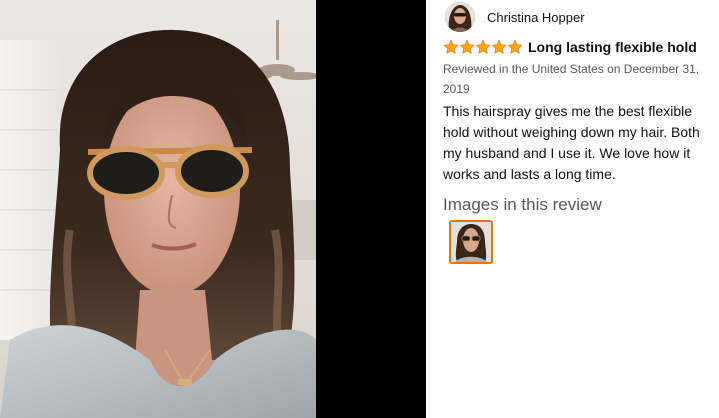  What do you see at coordinates (536, 17) in the screenshot?
I see `reviewer-name: Christina Hopper` at bounding box center [536, 17].